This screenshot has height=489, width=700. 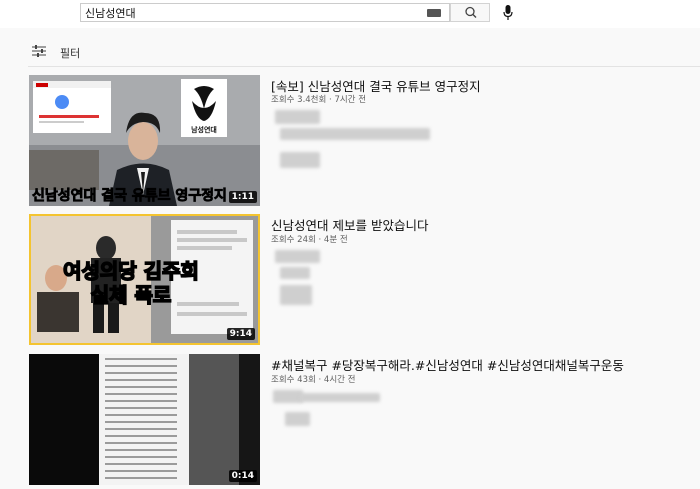 I want to click on search-box, so click(x=265, y=12).